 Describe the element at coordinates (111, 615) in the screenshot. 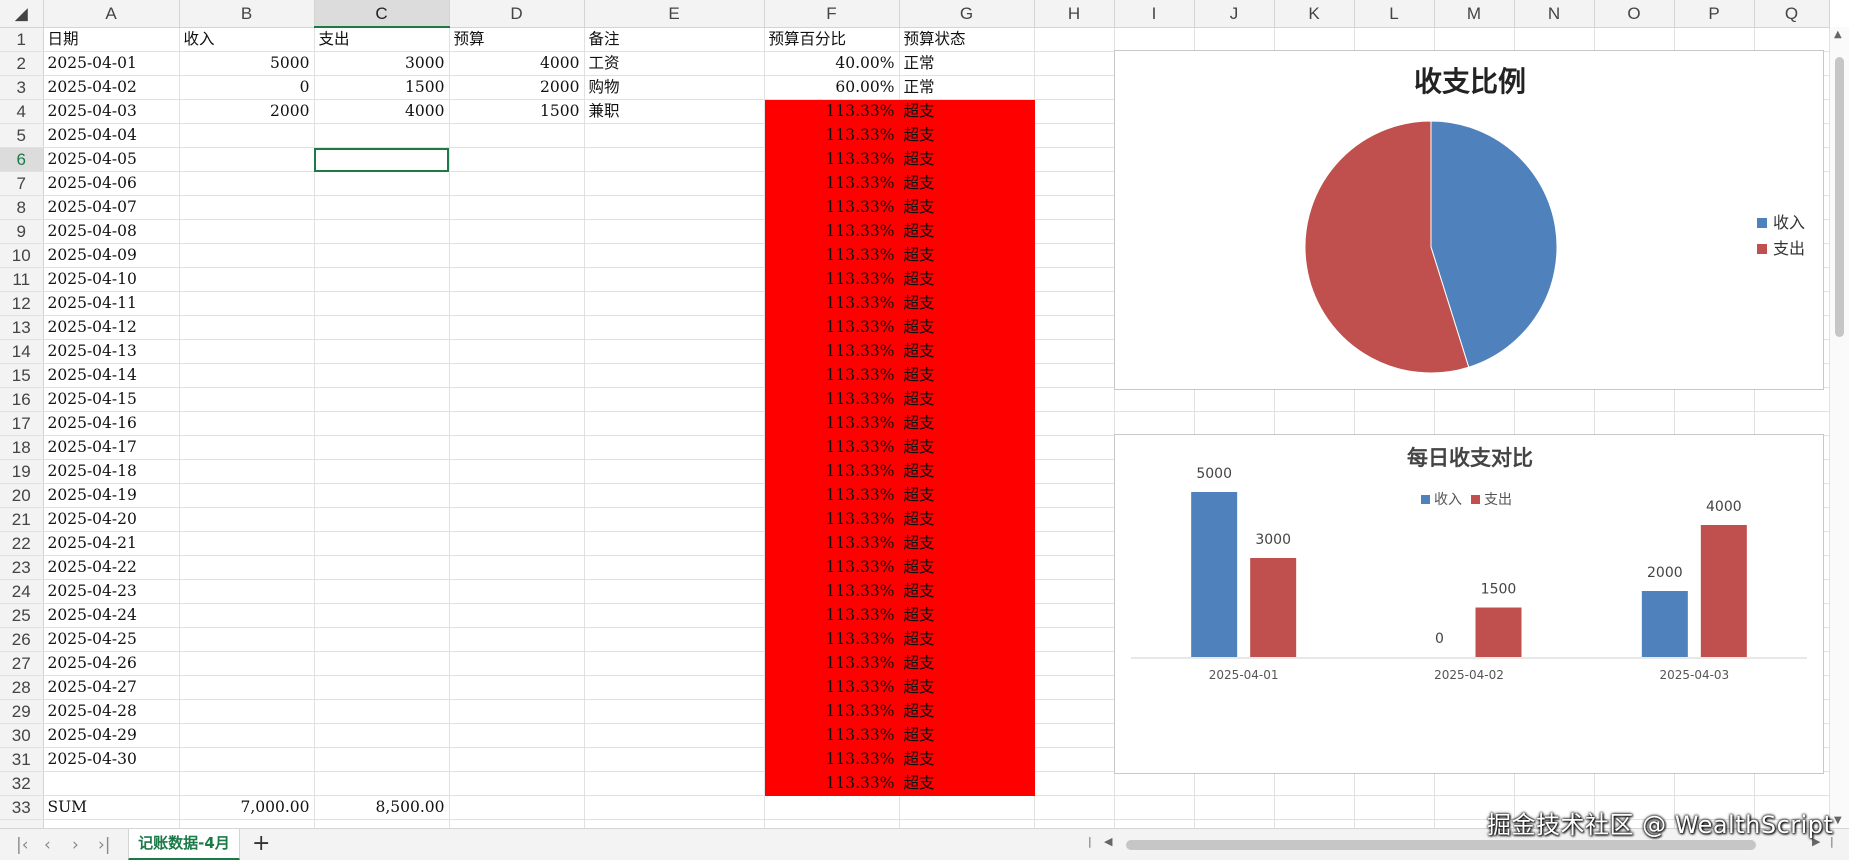

I see `cell: 2025-04-24` at that location.